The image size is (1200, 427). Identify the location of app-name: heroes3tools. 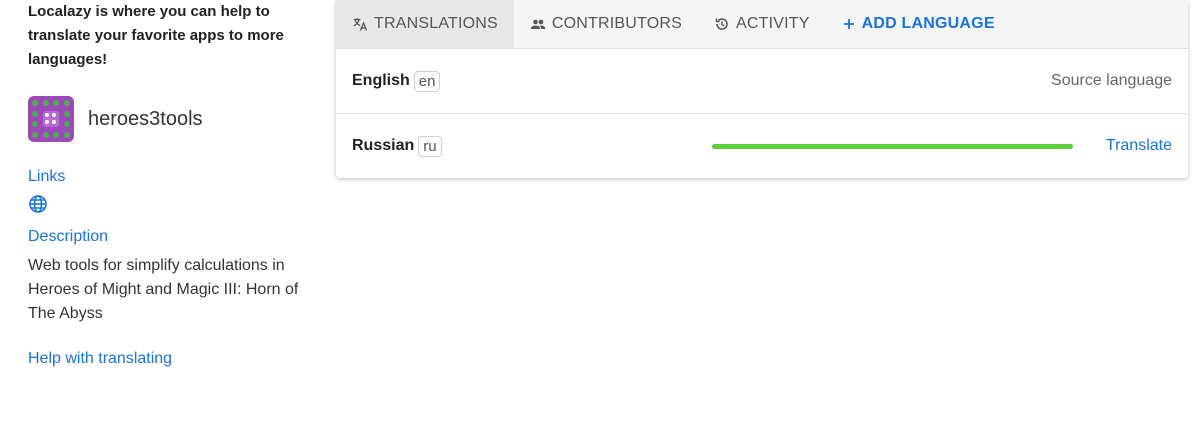
(145, 118).